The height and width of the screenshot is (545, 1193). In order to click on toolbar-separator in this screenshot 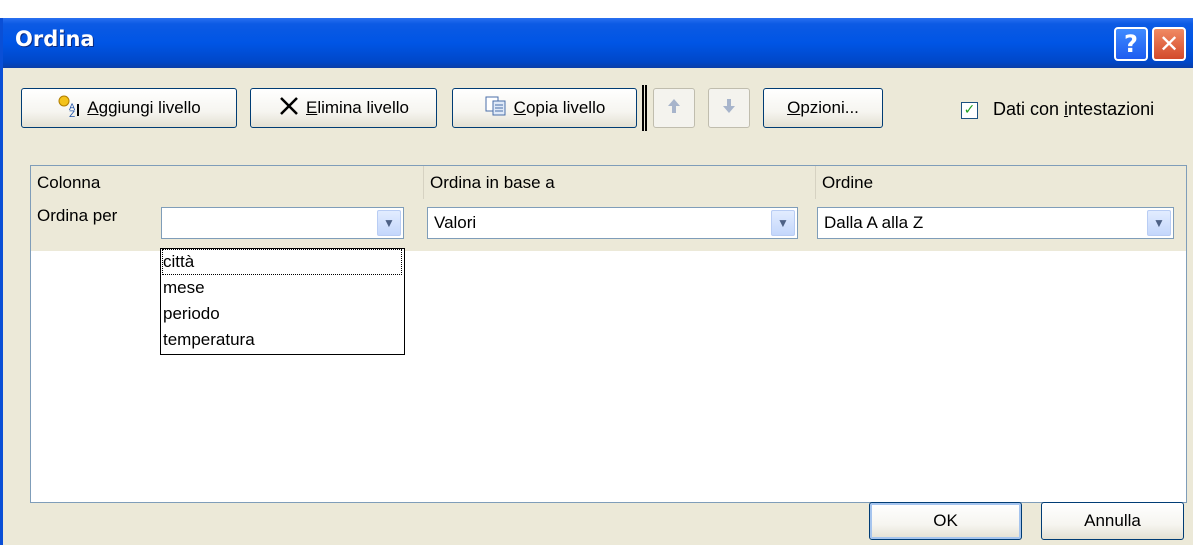, I will do `click(644, 108)`.